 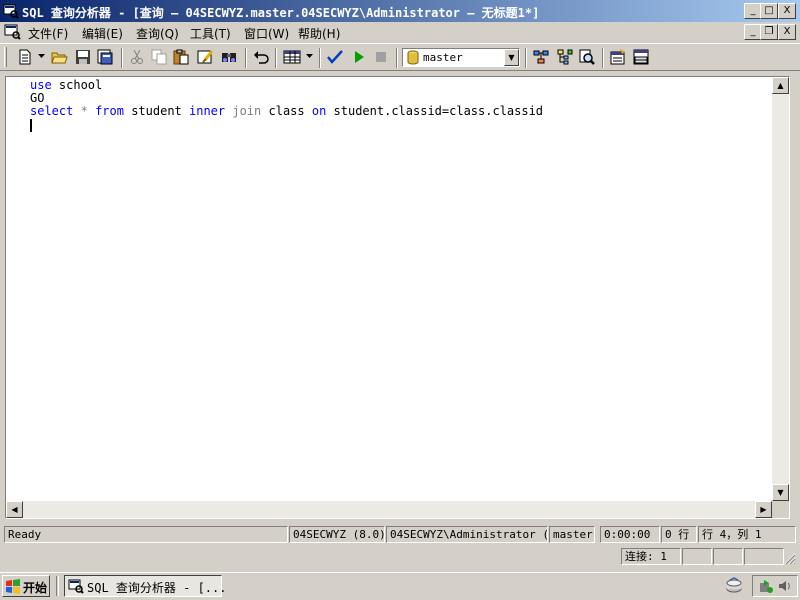 I want to click on windows-logo-icon, so click(x=13, y=586).